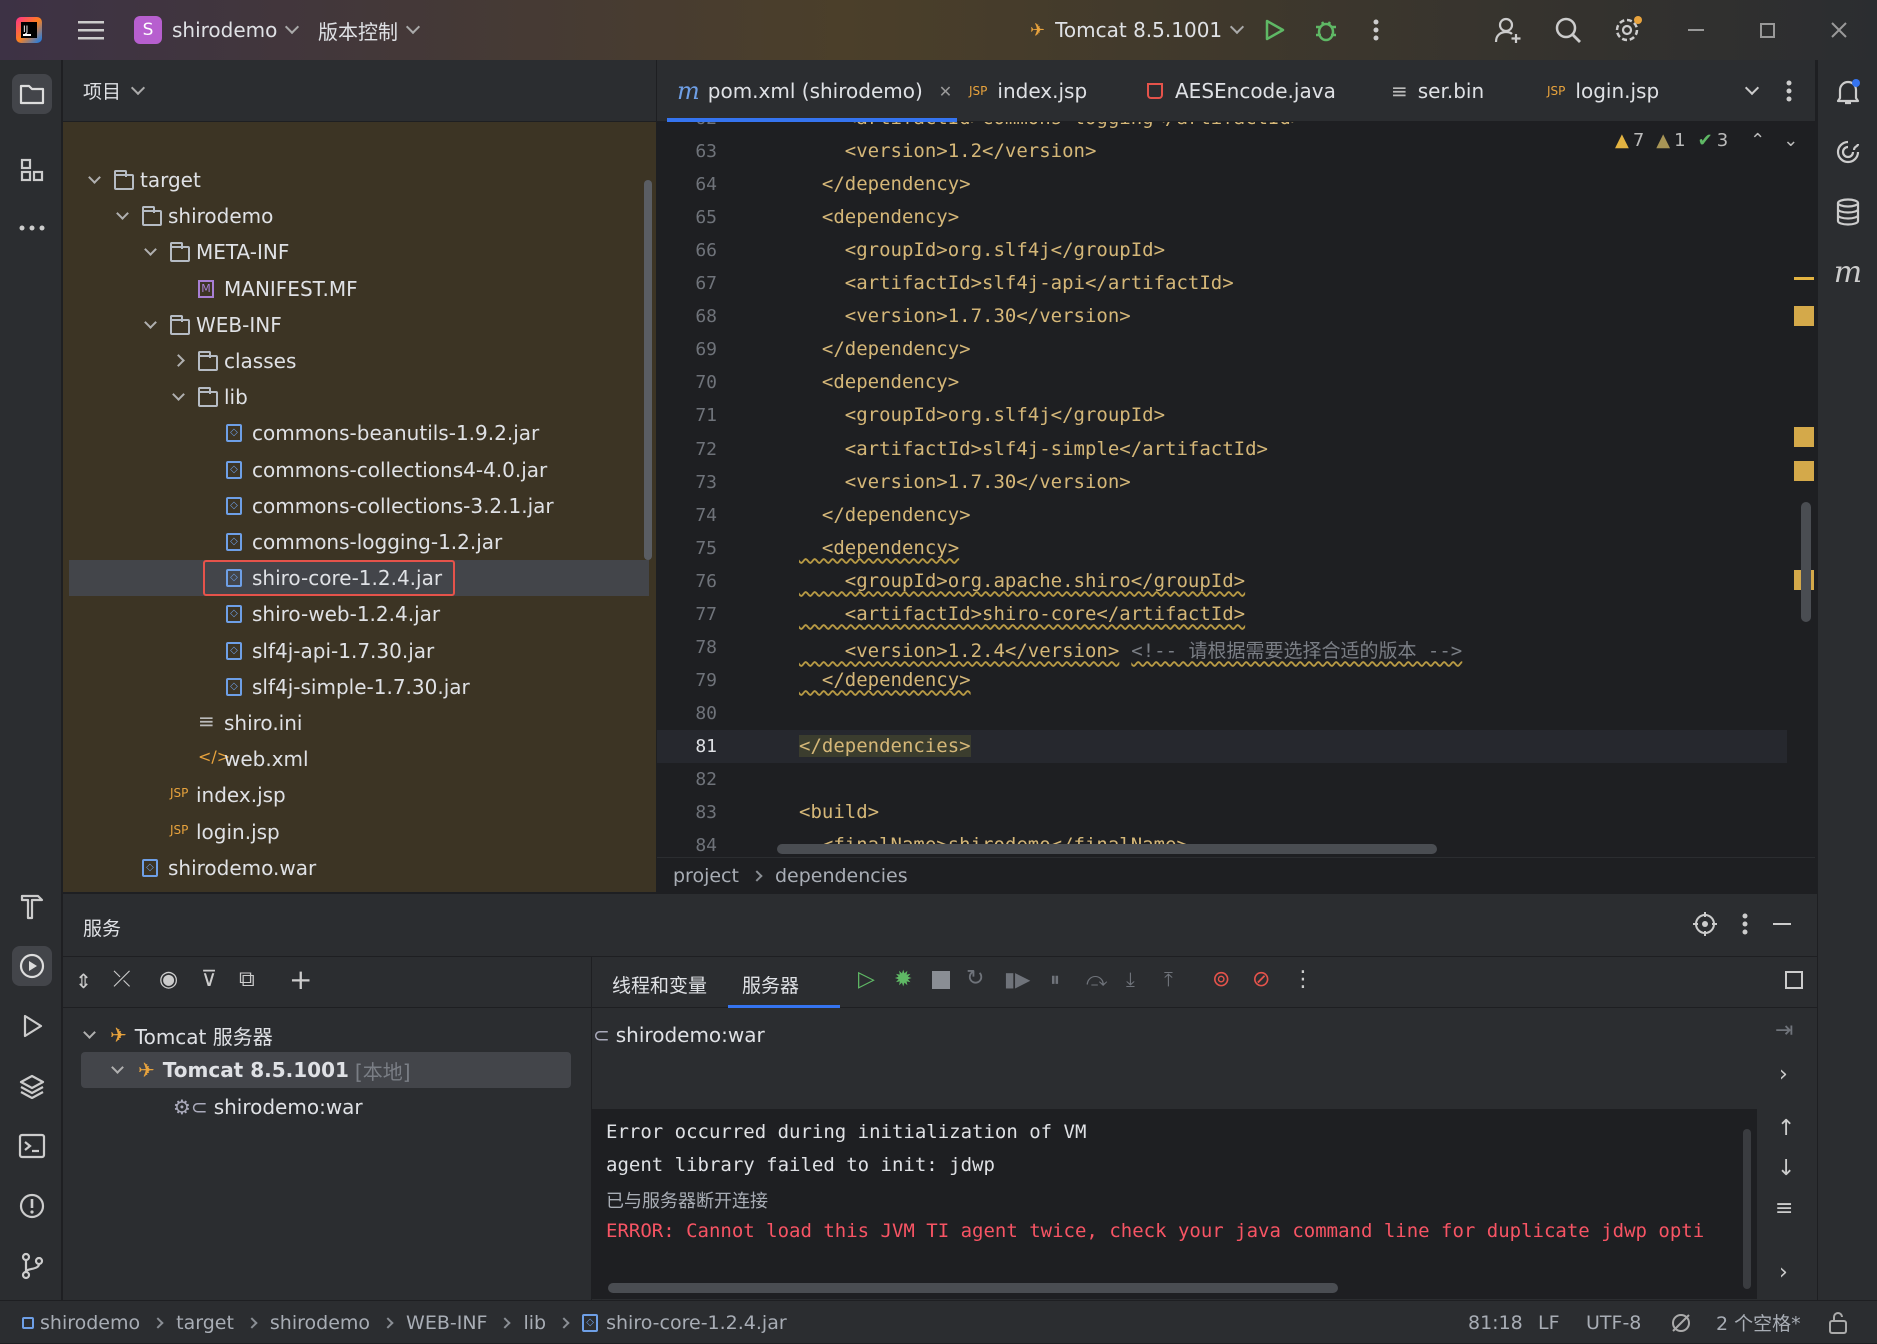 The width and height of the screenshot is (1877, 1344). Describe the element at coordinates (534, 1323) in the screenshot. I see `status-path-item: lib` at that location.